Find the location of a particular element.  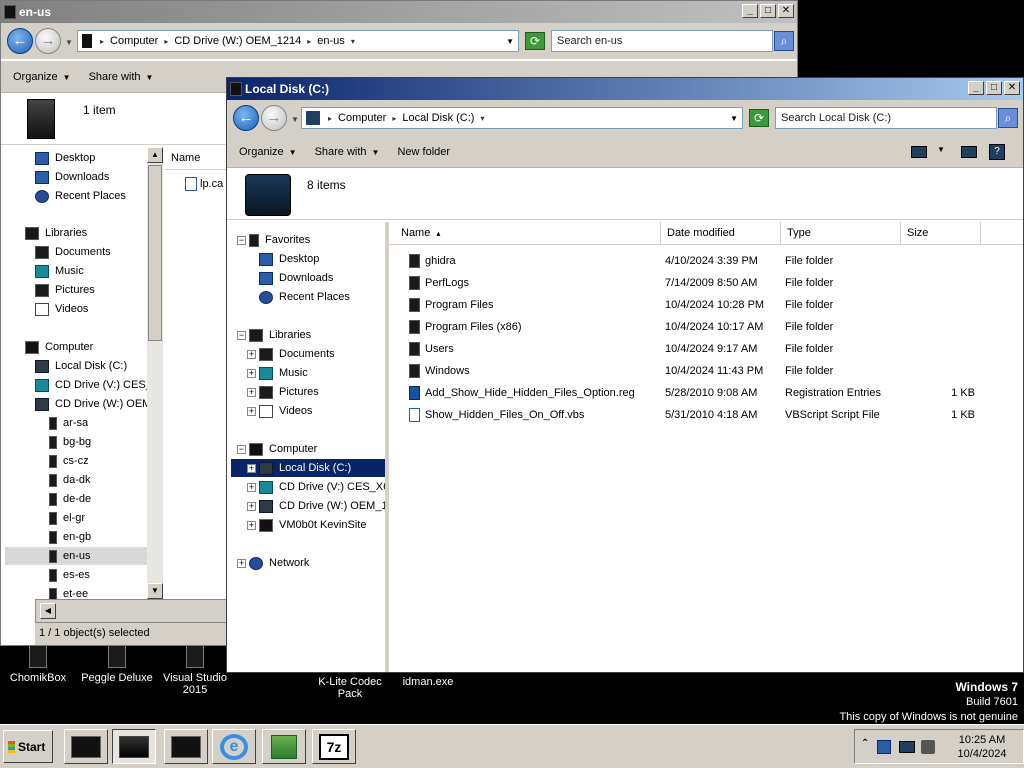

nav-pictures: Pictures is located at coordinates (65, 290).